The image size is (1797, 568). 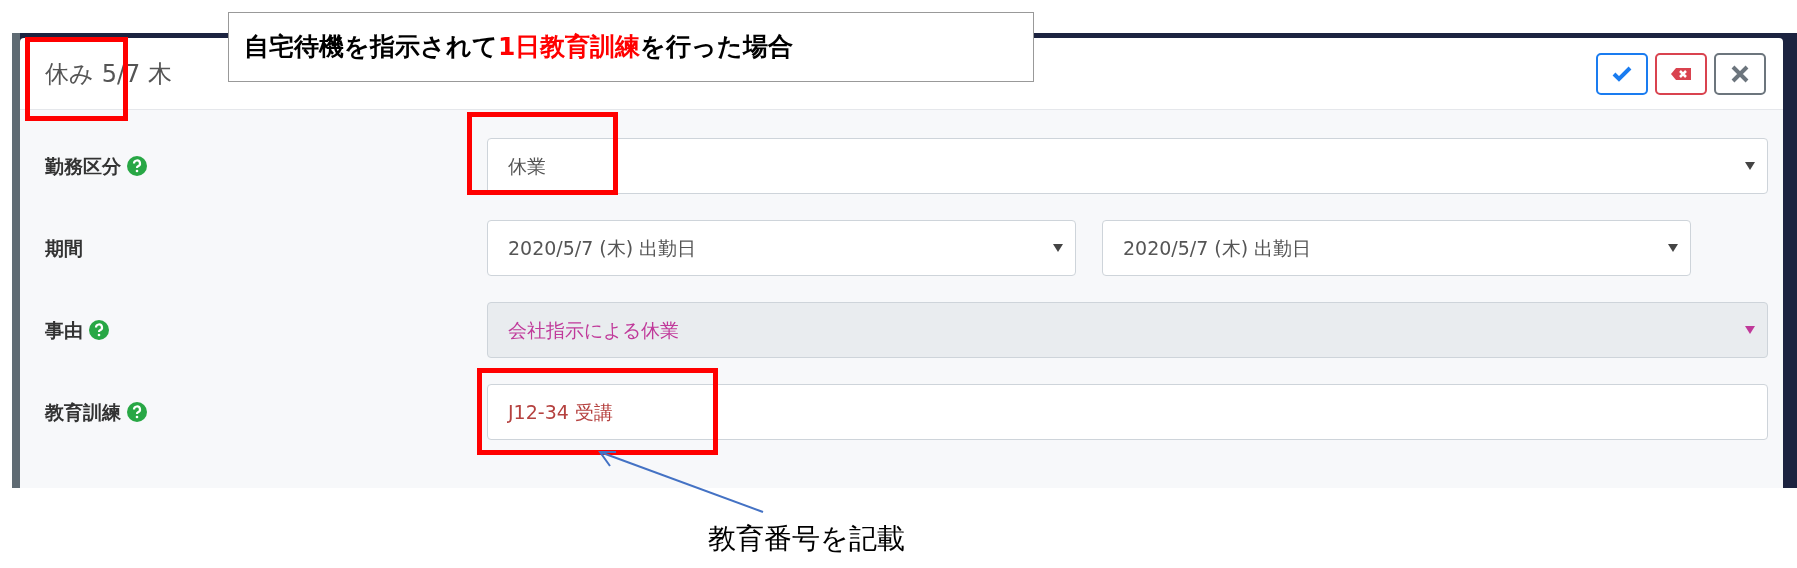 I want to click on caption: 教育番号を記載, so click(x=806, y=539).